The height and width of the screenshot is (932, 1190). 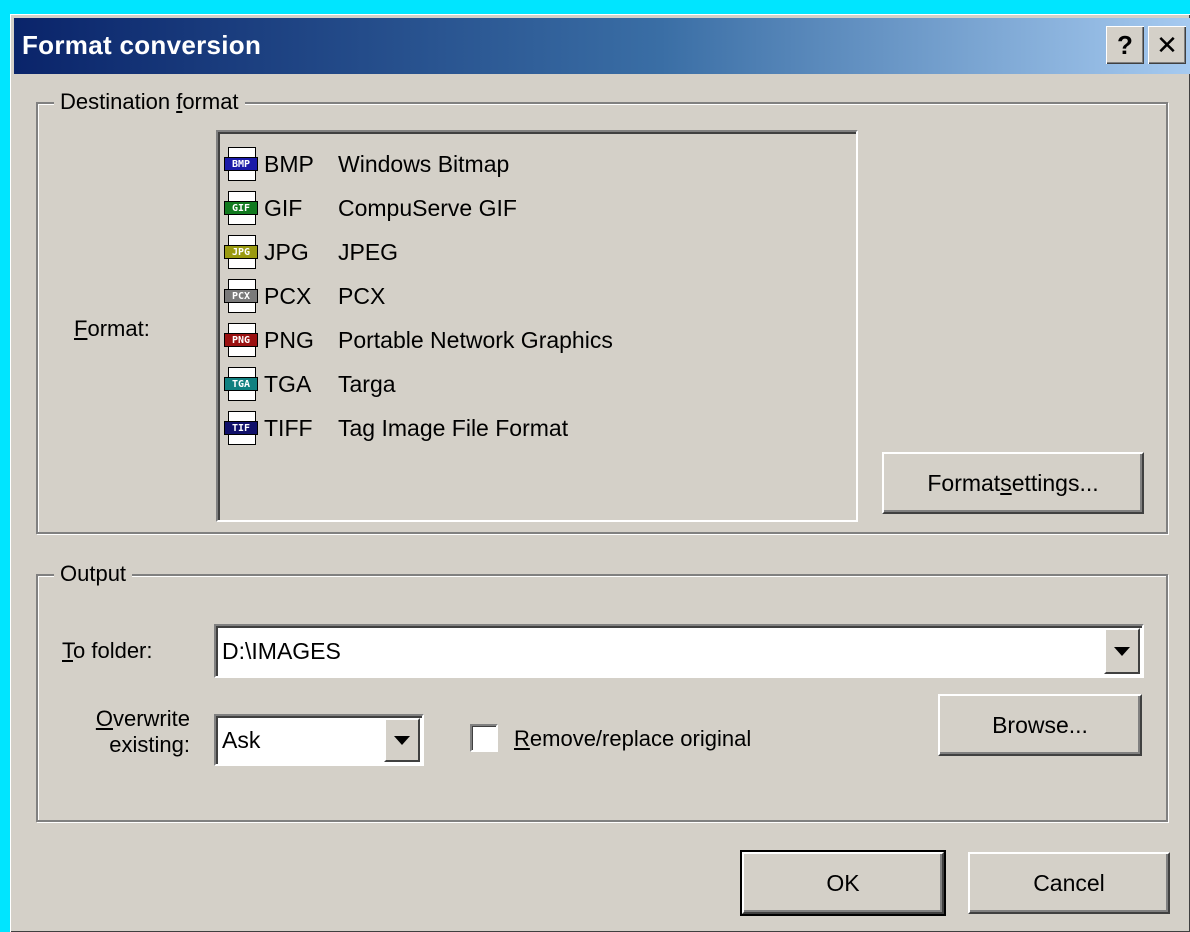 I want to click on to-folder-dropdown-button, so click(x=1122, y=651).